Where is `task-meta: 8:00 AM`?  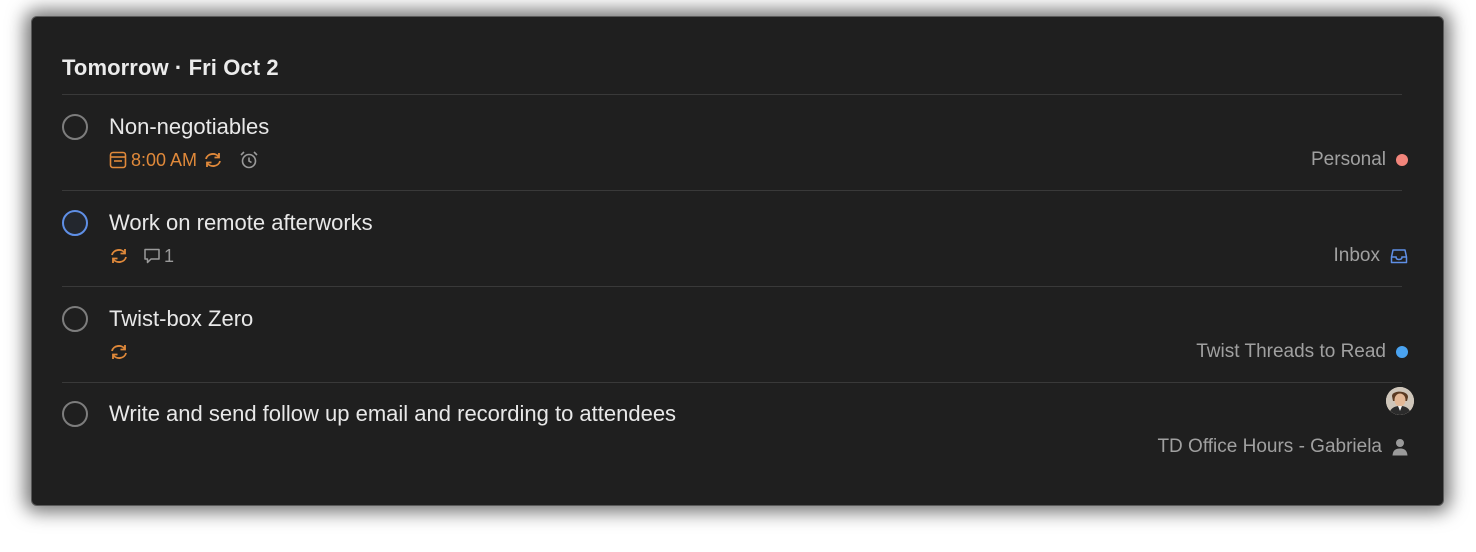
task-meta: 8:00 AM is located at coordinates (184, 160).